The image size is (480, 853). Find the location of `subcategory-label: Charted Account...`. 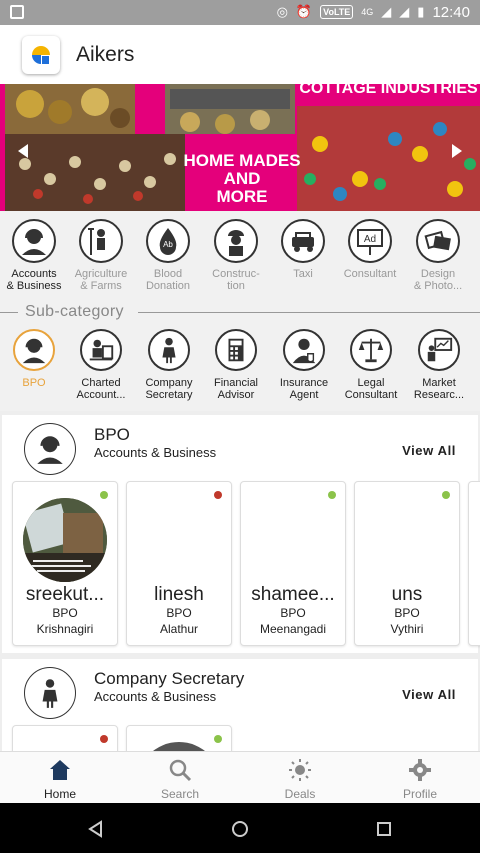

subcategory-label: Charted Account... is located at coordinates (101, 389).